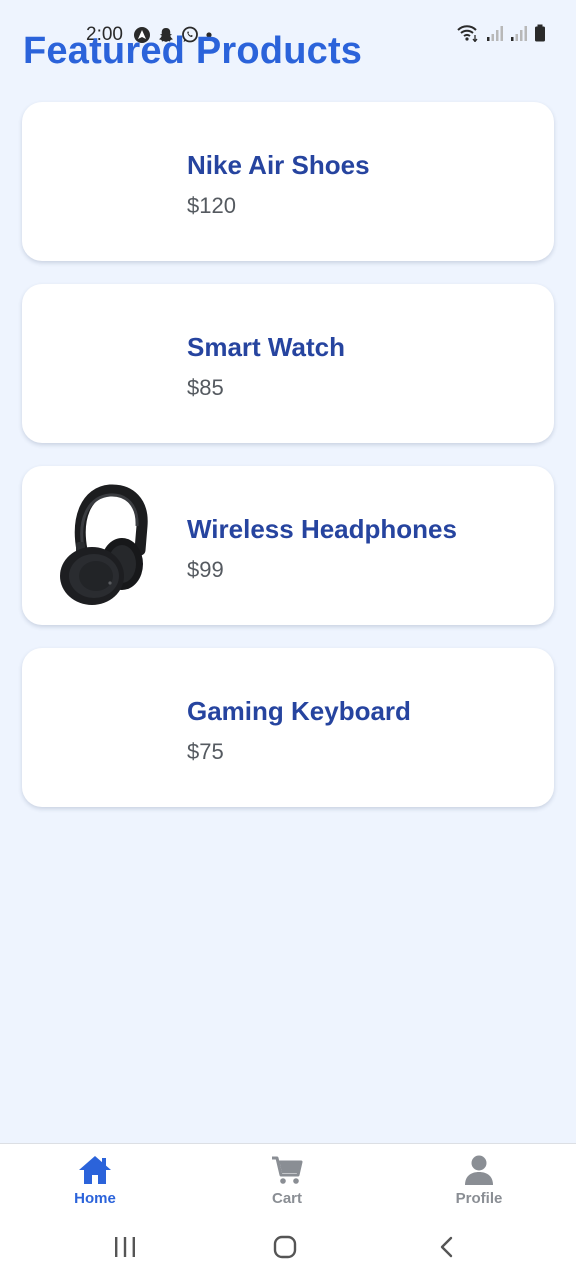  I want to click on product-name: Gaming Keyboard, so click(299, 711).